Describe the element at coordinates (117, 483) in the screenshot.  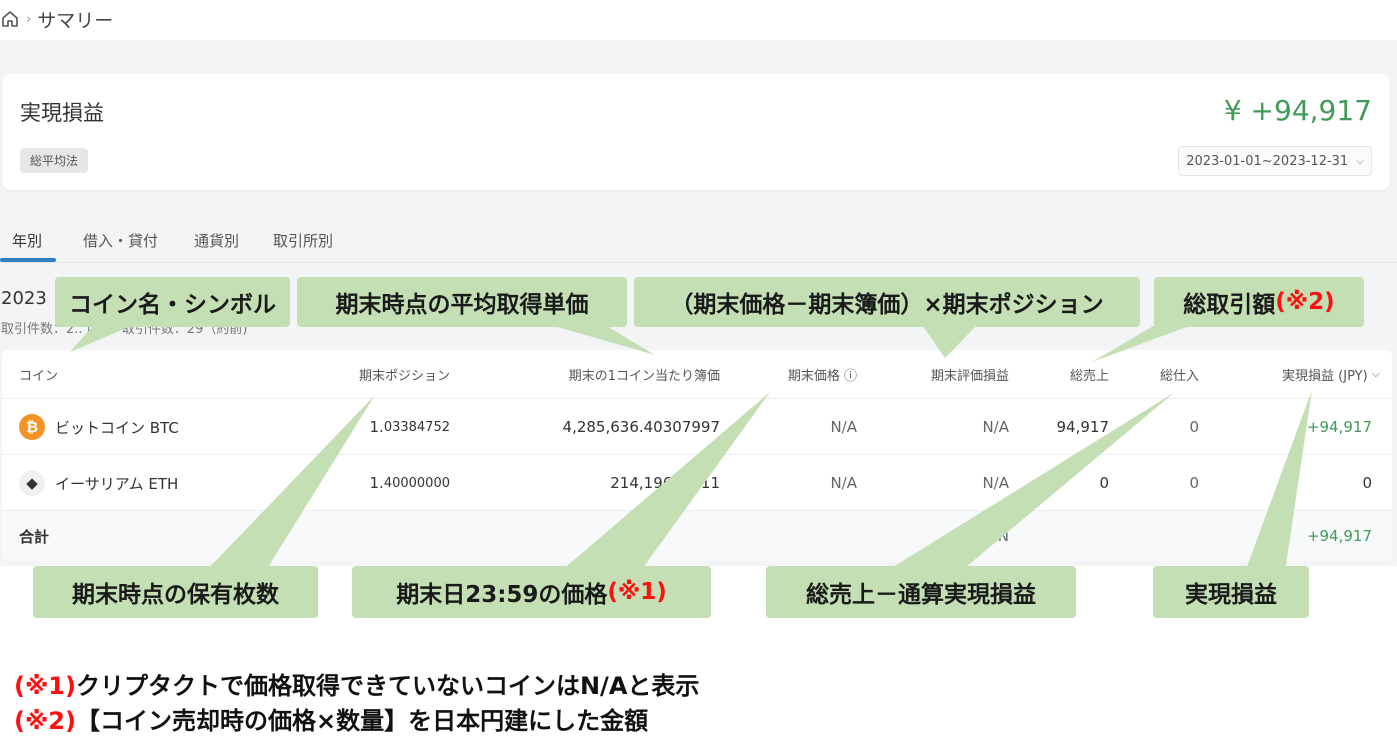
I see `coin-name: イーサリアム ETH` at that location.